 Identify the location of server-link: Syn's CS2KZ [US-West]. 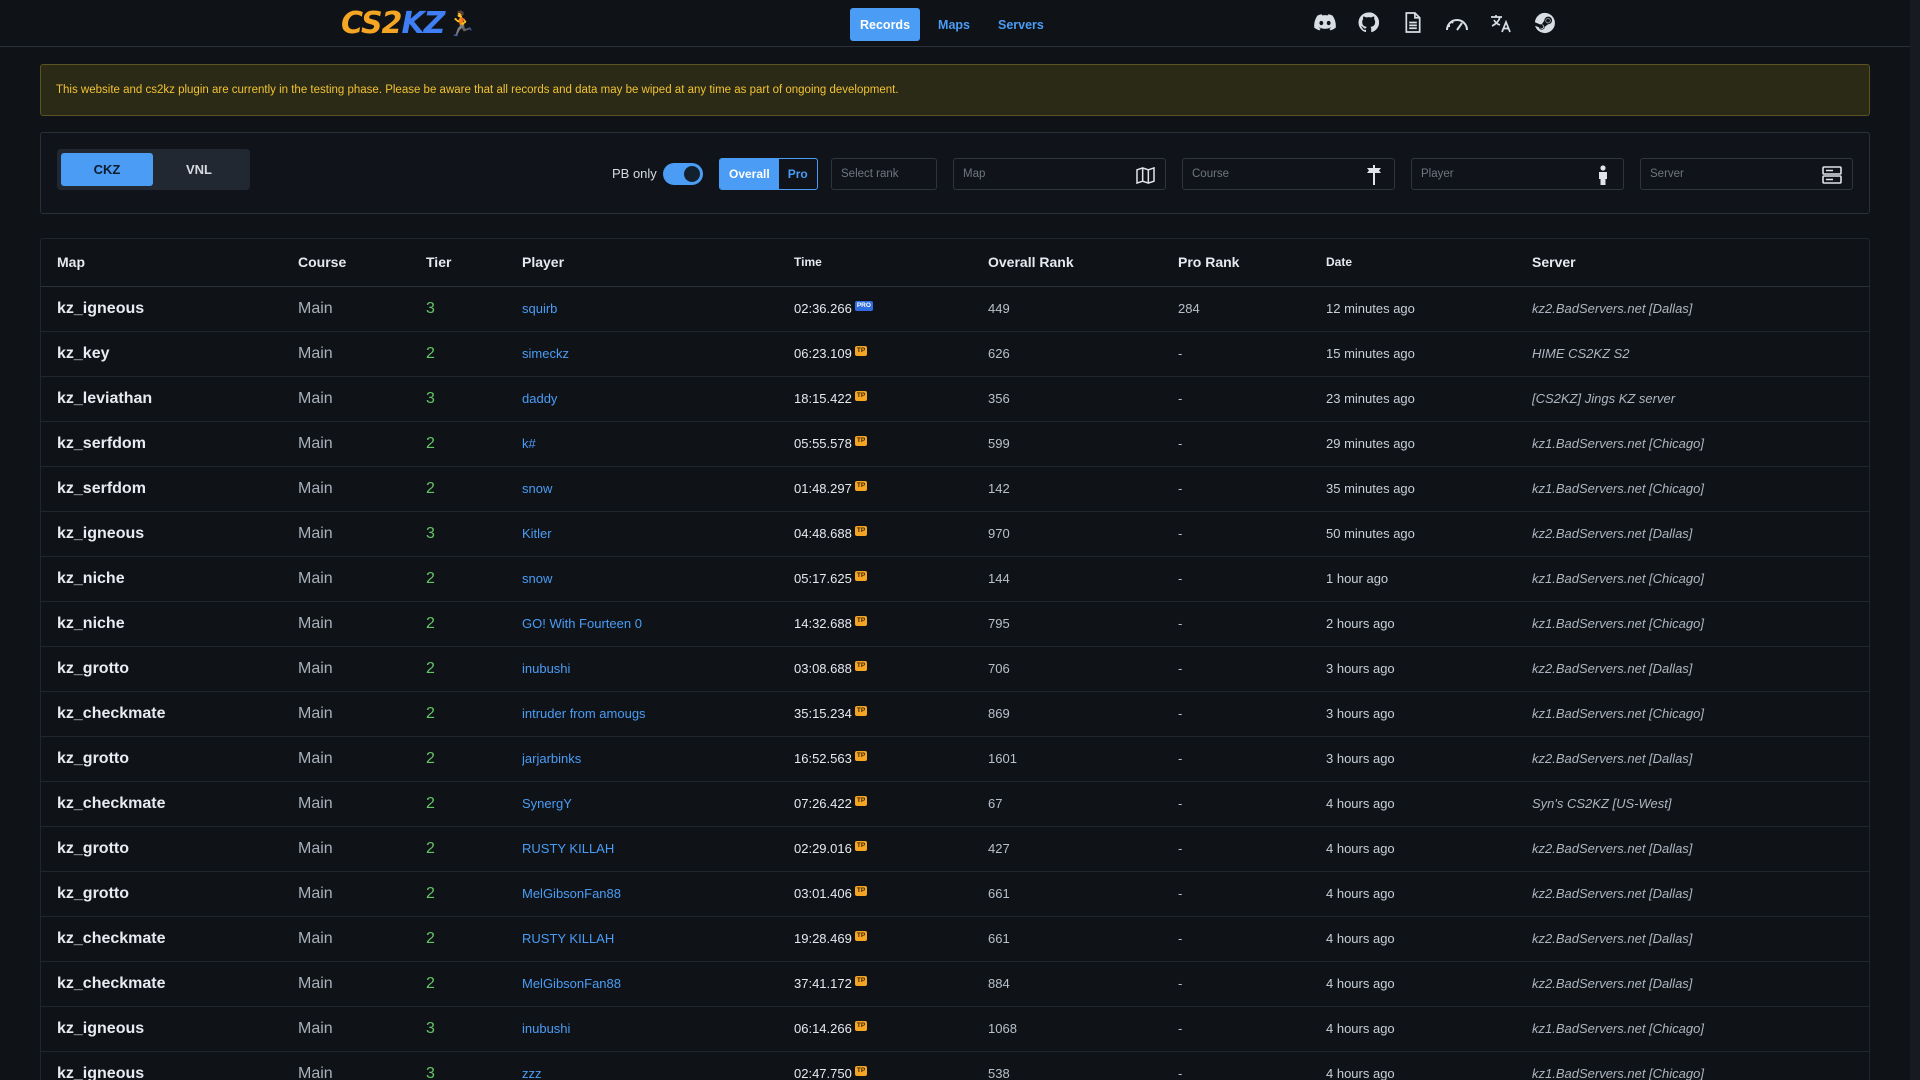
(1700, 804).